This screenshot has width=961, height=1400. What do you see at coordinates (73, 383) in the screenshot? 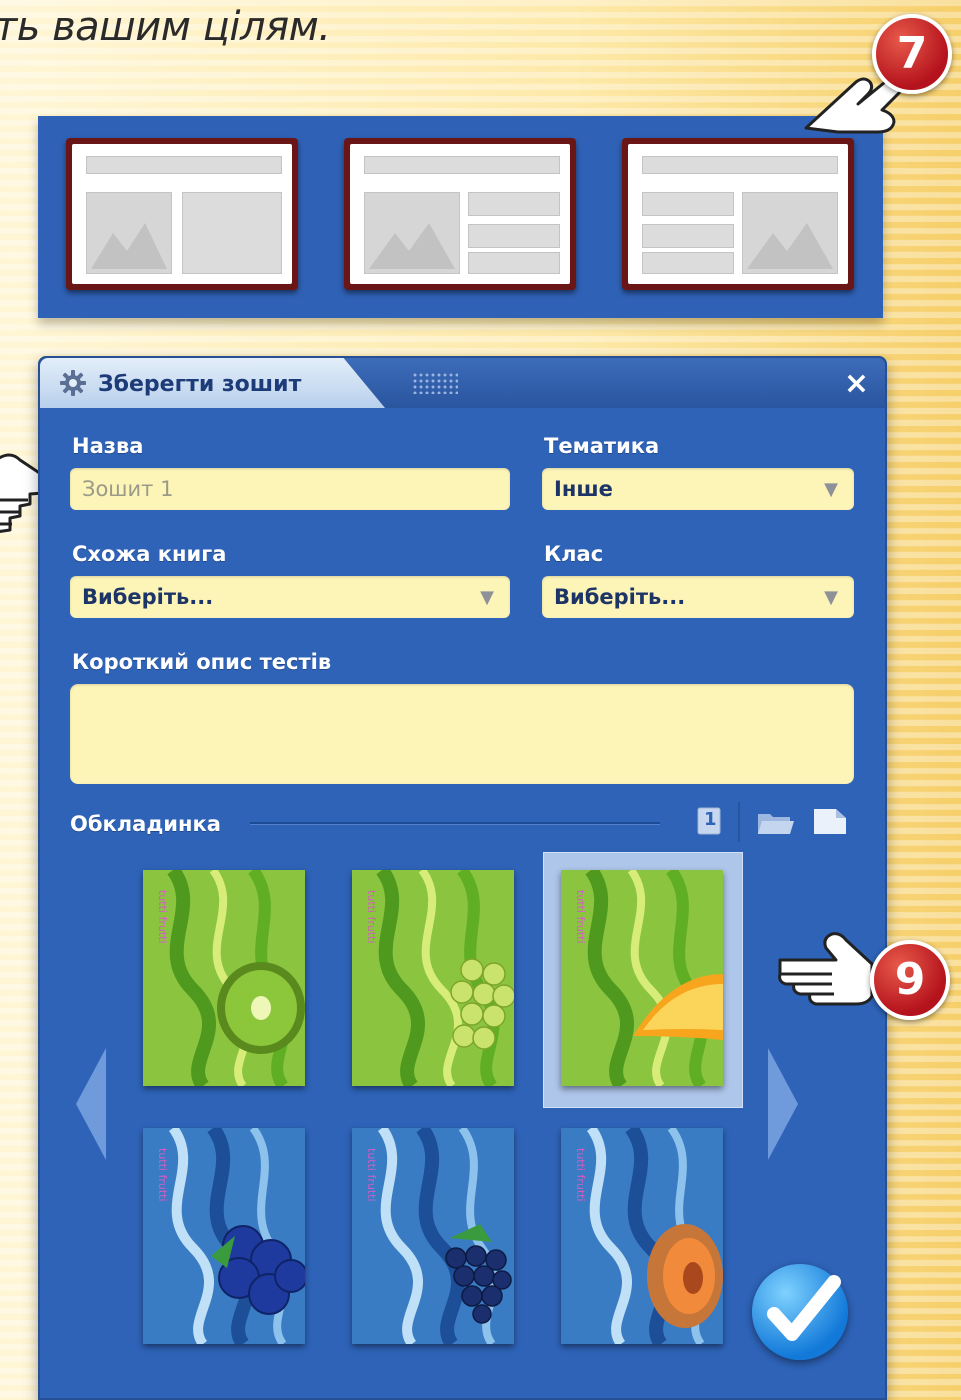
I see `gear-icon` at bounding box center [73, 383].